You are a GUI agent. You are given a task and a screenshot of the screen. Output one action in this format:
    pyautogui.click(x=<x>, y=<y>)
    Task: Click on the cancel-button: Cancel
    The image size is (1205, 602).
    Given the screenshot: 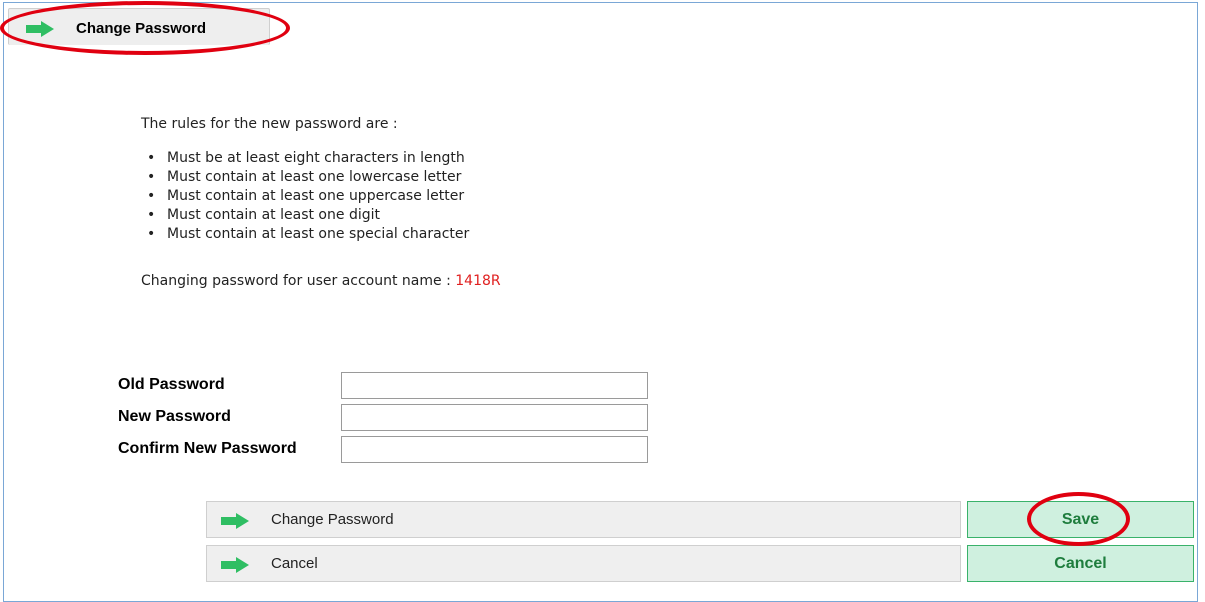 What is the action you would take?
    pyautogui.click(x=1080, y=563)
    